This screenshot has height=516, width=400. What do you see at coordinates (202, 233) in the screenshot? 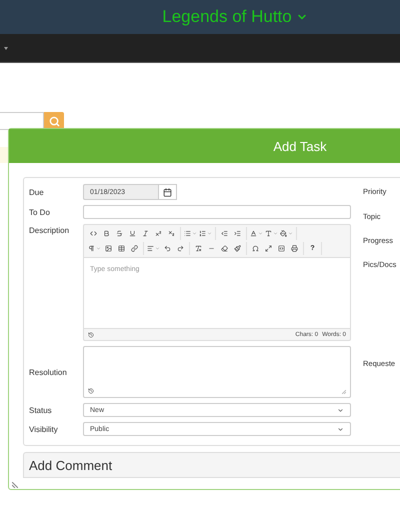
I see `numbered-list-icon` at bounding box center [202, 233].